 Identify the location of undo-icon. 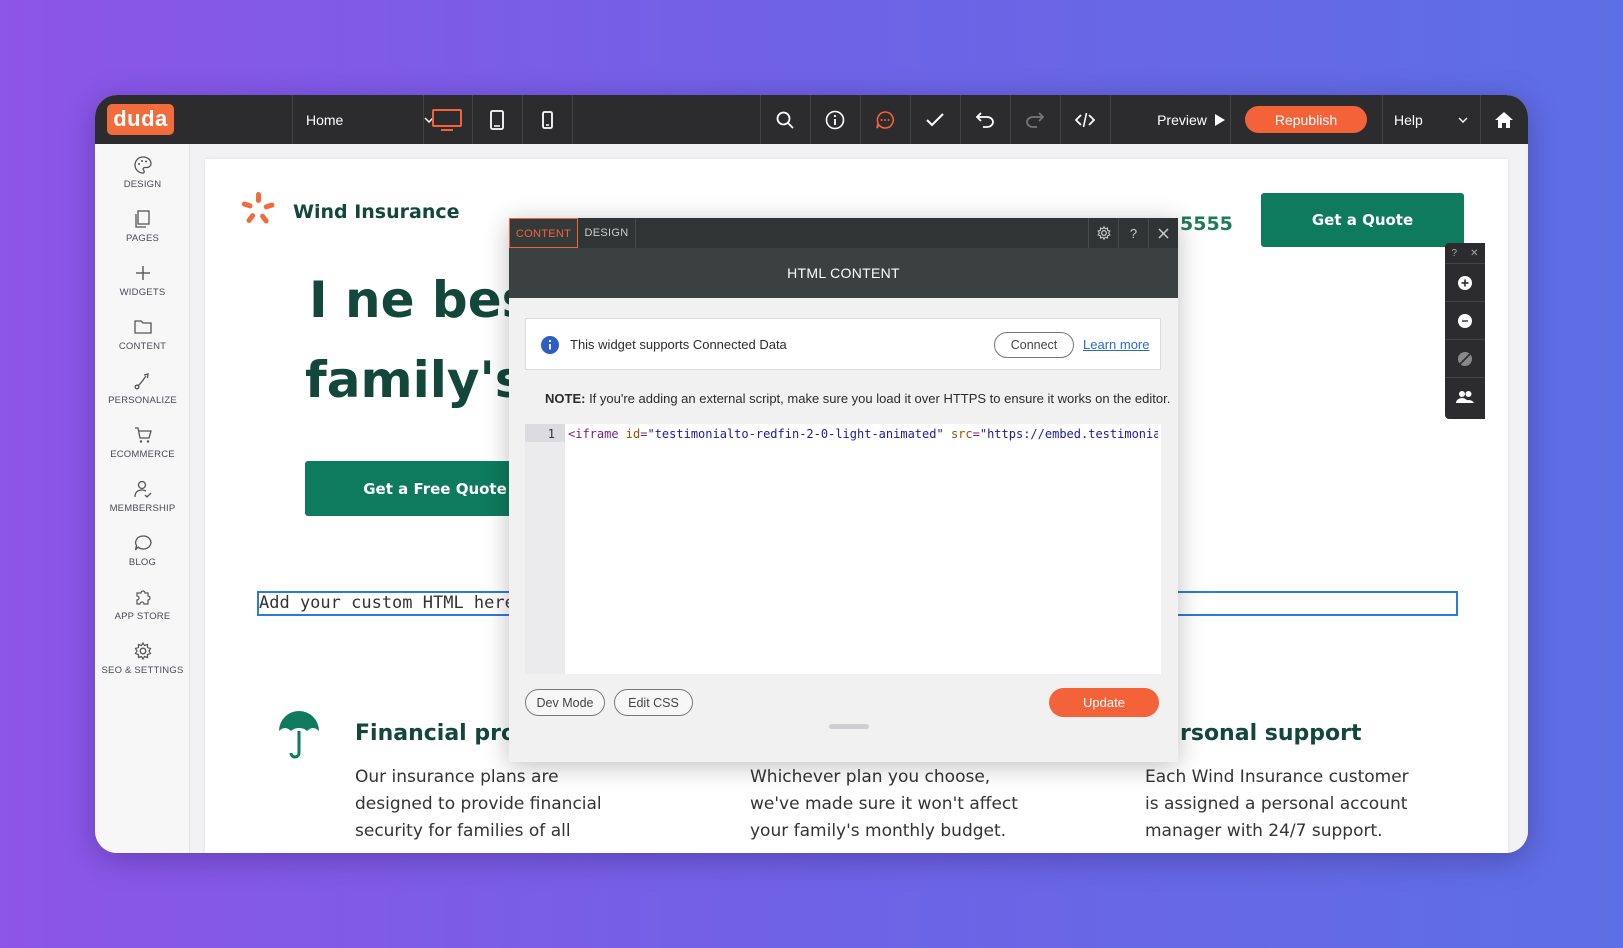
(985, 119).